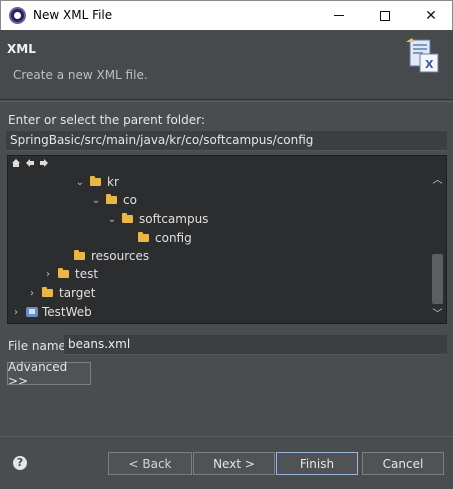 This screenshot has width=453, height=489. I want to click on back-icon, so click(30, 163).